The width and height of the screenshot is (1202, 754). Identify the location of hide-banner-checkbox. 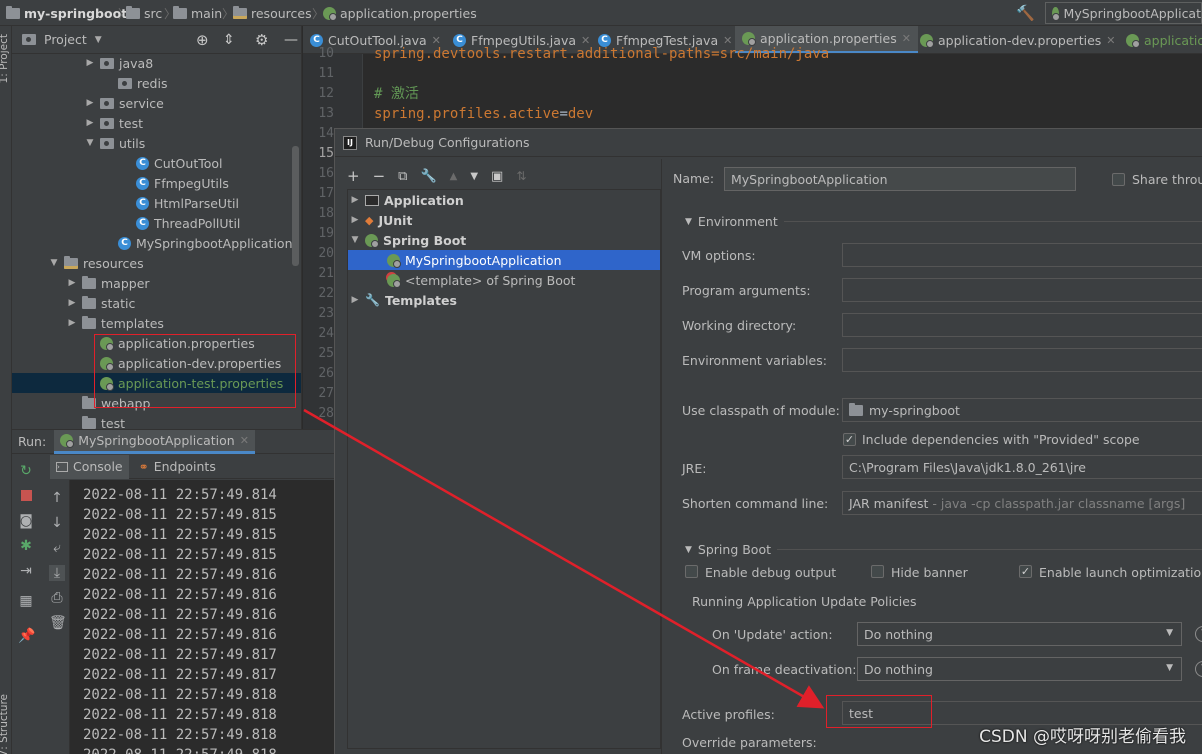
(877, 571).